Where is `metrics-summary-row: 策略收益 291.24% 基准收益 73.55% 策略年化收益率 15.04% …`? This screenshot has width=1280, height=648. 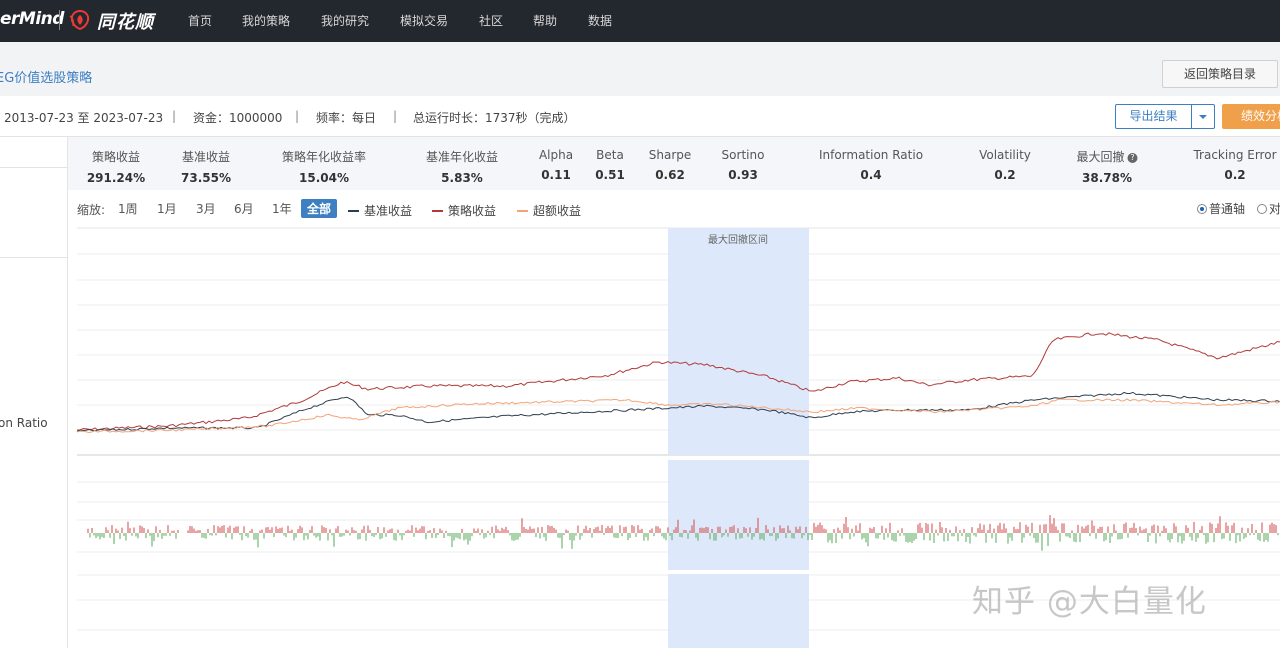 metrics-summary-row: 策略收益 291.24% 基准收益 73.55% 策略年化收益率 15.04% … is located at coordinates (674, 163).